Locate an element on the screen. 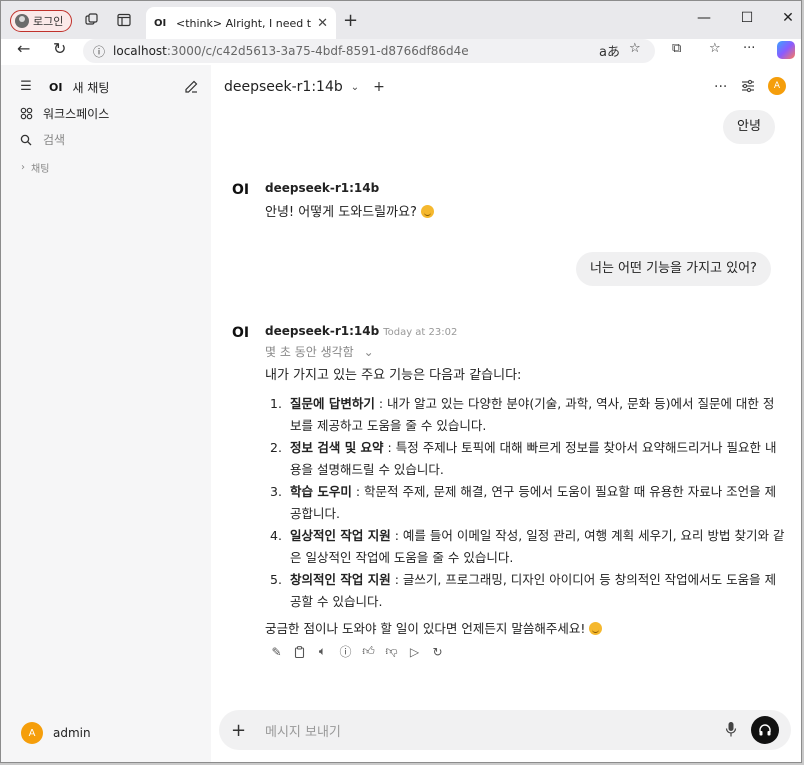 The height and width of the screenshot is (765, 804). speaker-icon: 🔈︎ is located at coordinates (322, 651).